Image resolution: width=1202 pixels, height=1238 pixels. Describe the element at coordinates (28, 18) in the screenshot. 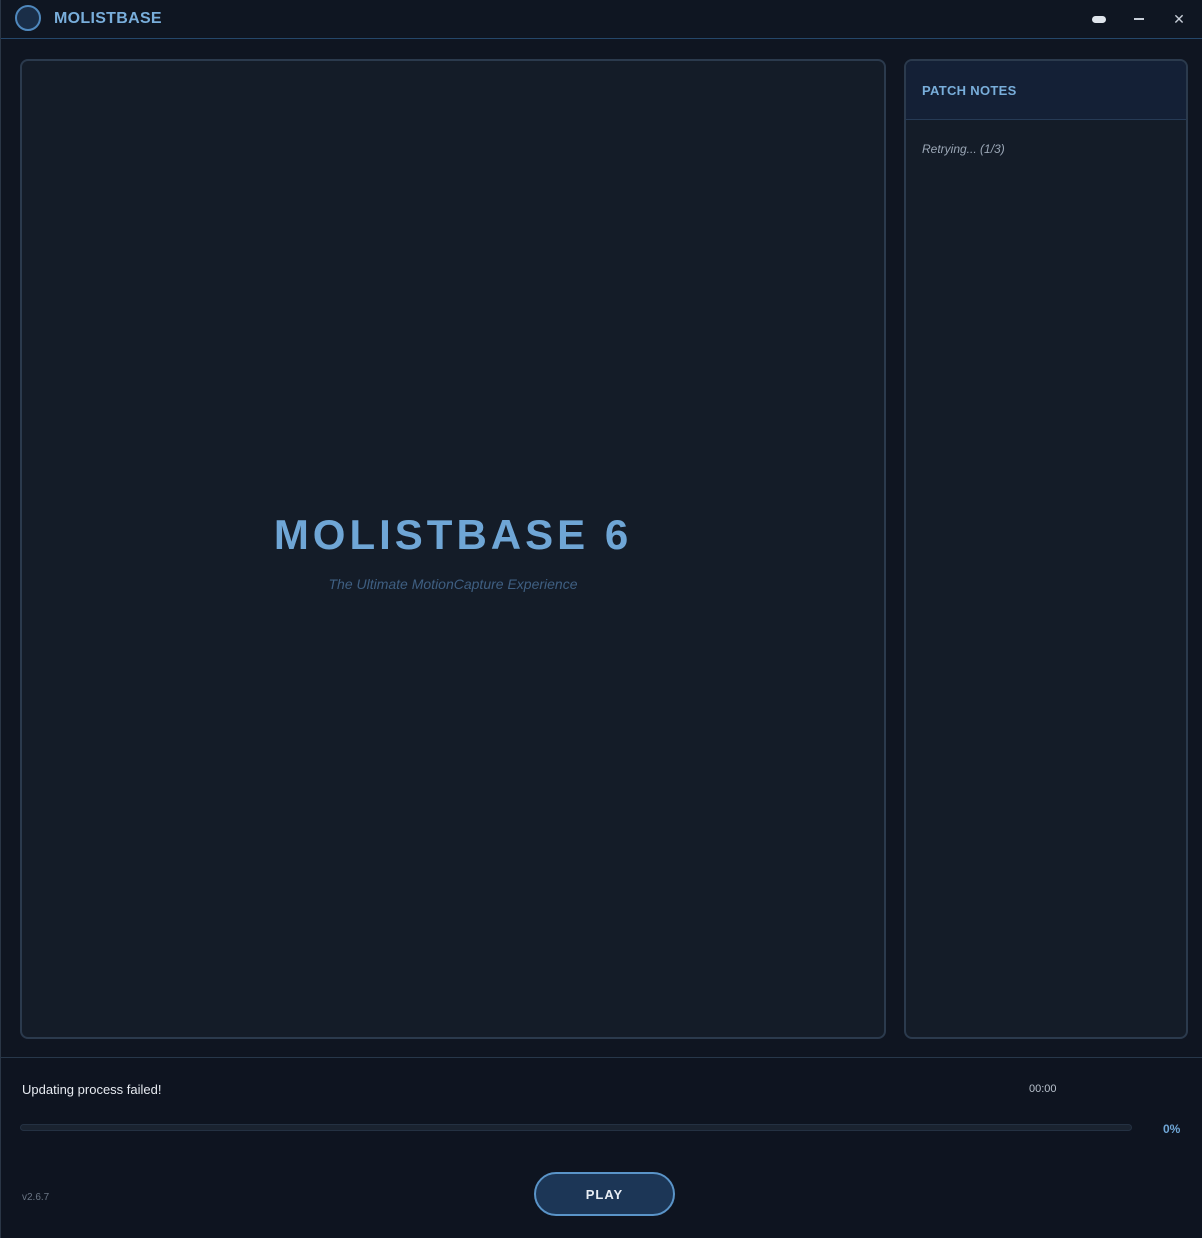

I see `circle-logo-icon` at that location.